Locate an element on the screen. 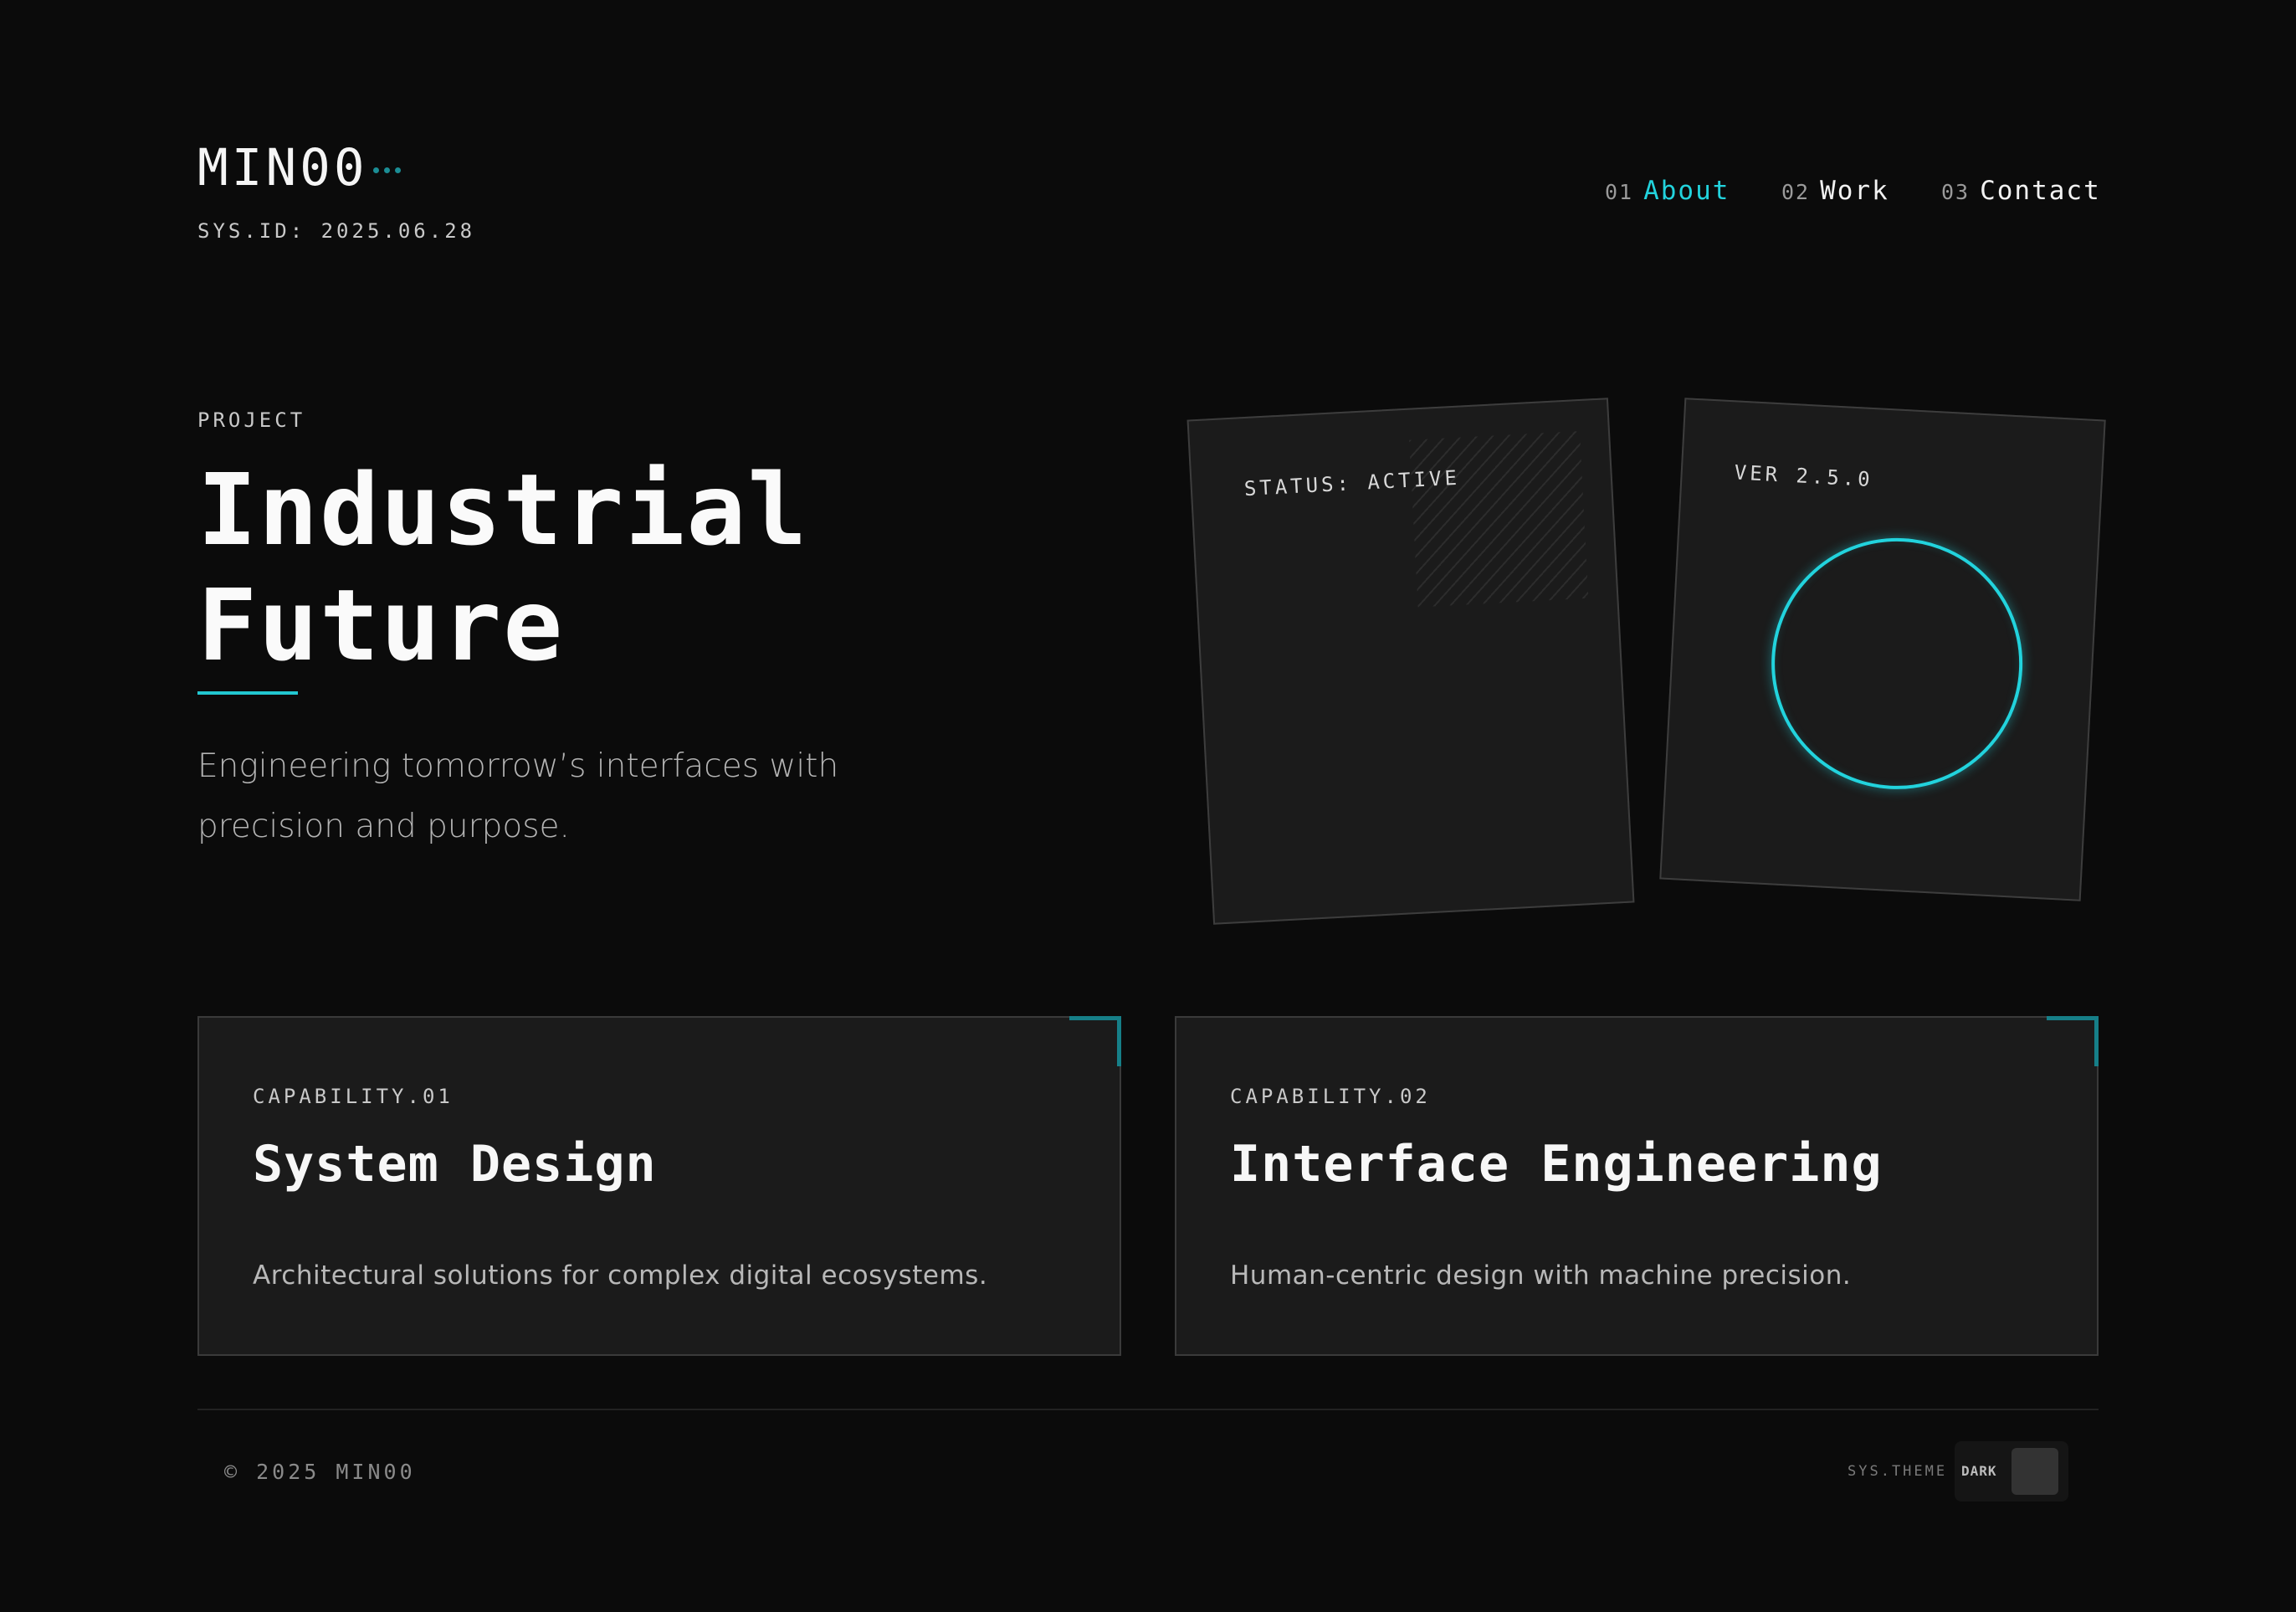 The width and height of the screenshot is (2296, 1612). hero-title-line-2: Future is located at coordinates (381, 625).